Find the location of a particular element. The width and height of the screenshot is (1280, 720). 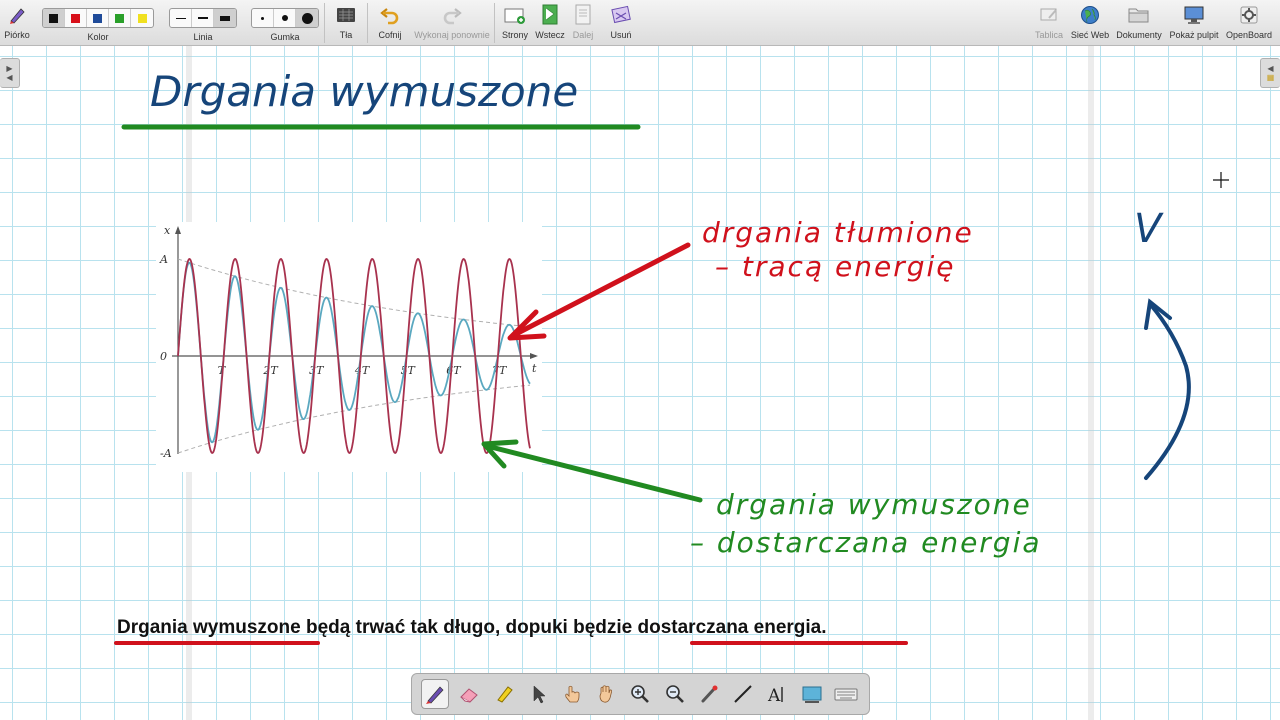

undo-button: Cofnij is located at coordinates (390, 23).